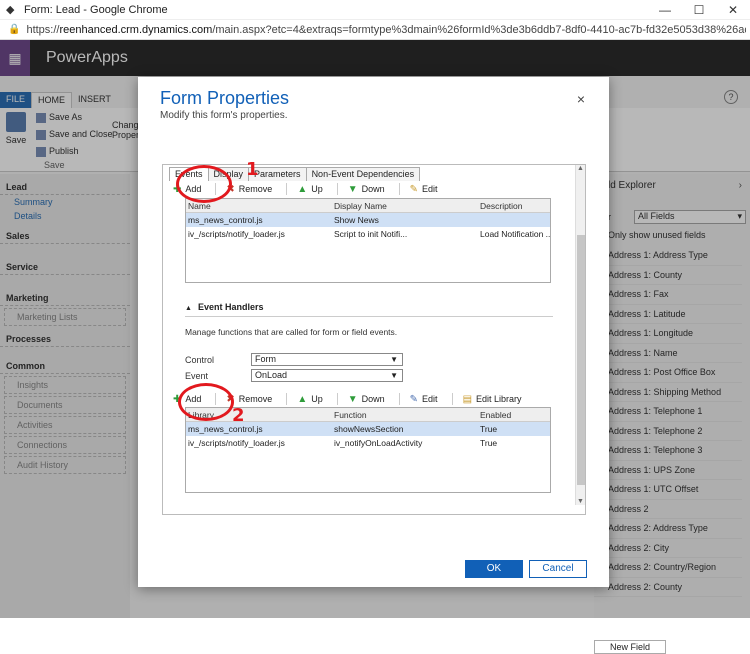  What do you see at coordinates (494, 569) in the screenshot?
I see `ok-button: OK` at bounding box center [494, 569].